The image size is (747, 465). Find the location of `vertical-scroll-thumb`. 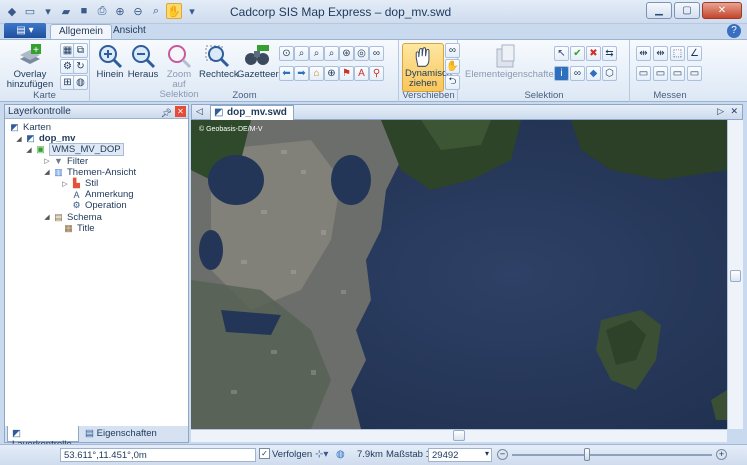

vertical-scroll-thumb is located at coordinates (735, 276).